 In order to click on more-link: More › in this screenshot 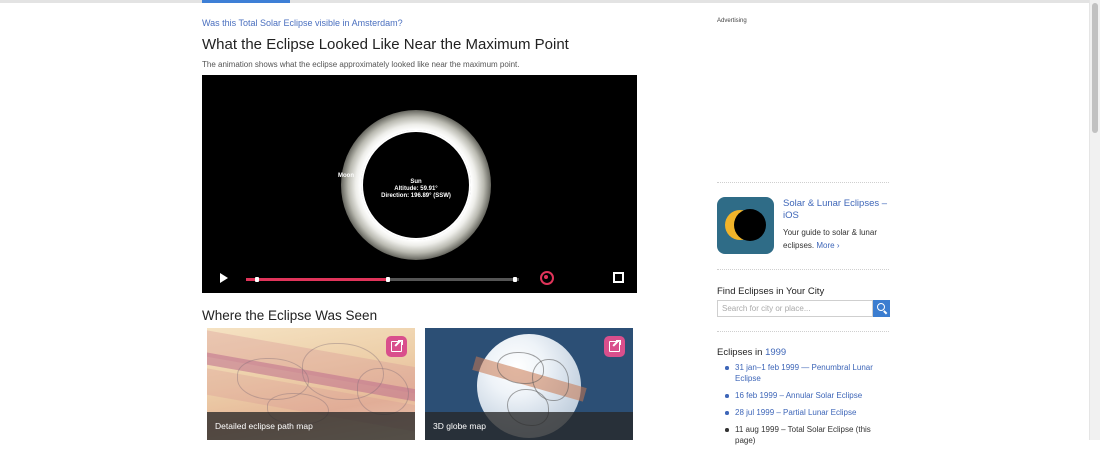, I will do `click(827, 245)`.